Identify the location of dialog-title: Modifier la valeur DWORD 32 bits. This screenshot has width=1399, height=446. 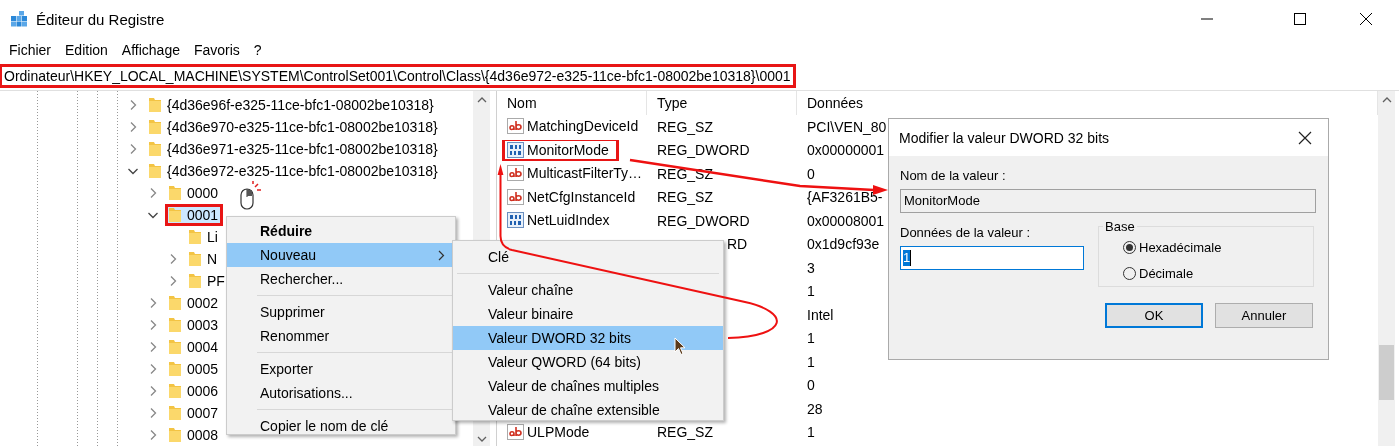
(1004, 137).